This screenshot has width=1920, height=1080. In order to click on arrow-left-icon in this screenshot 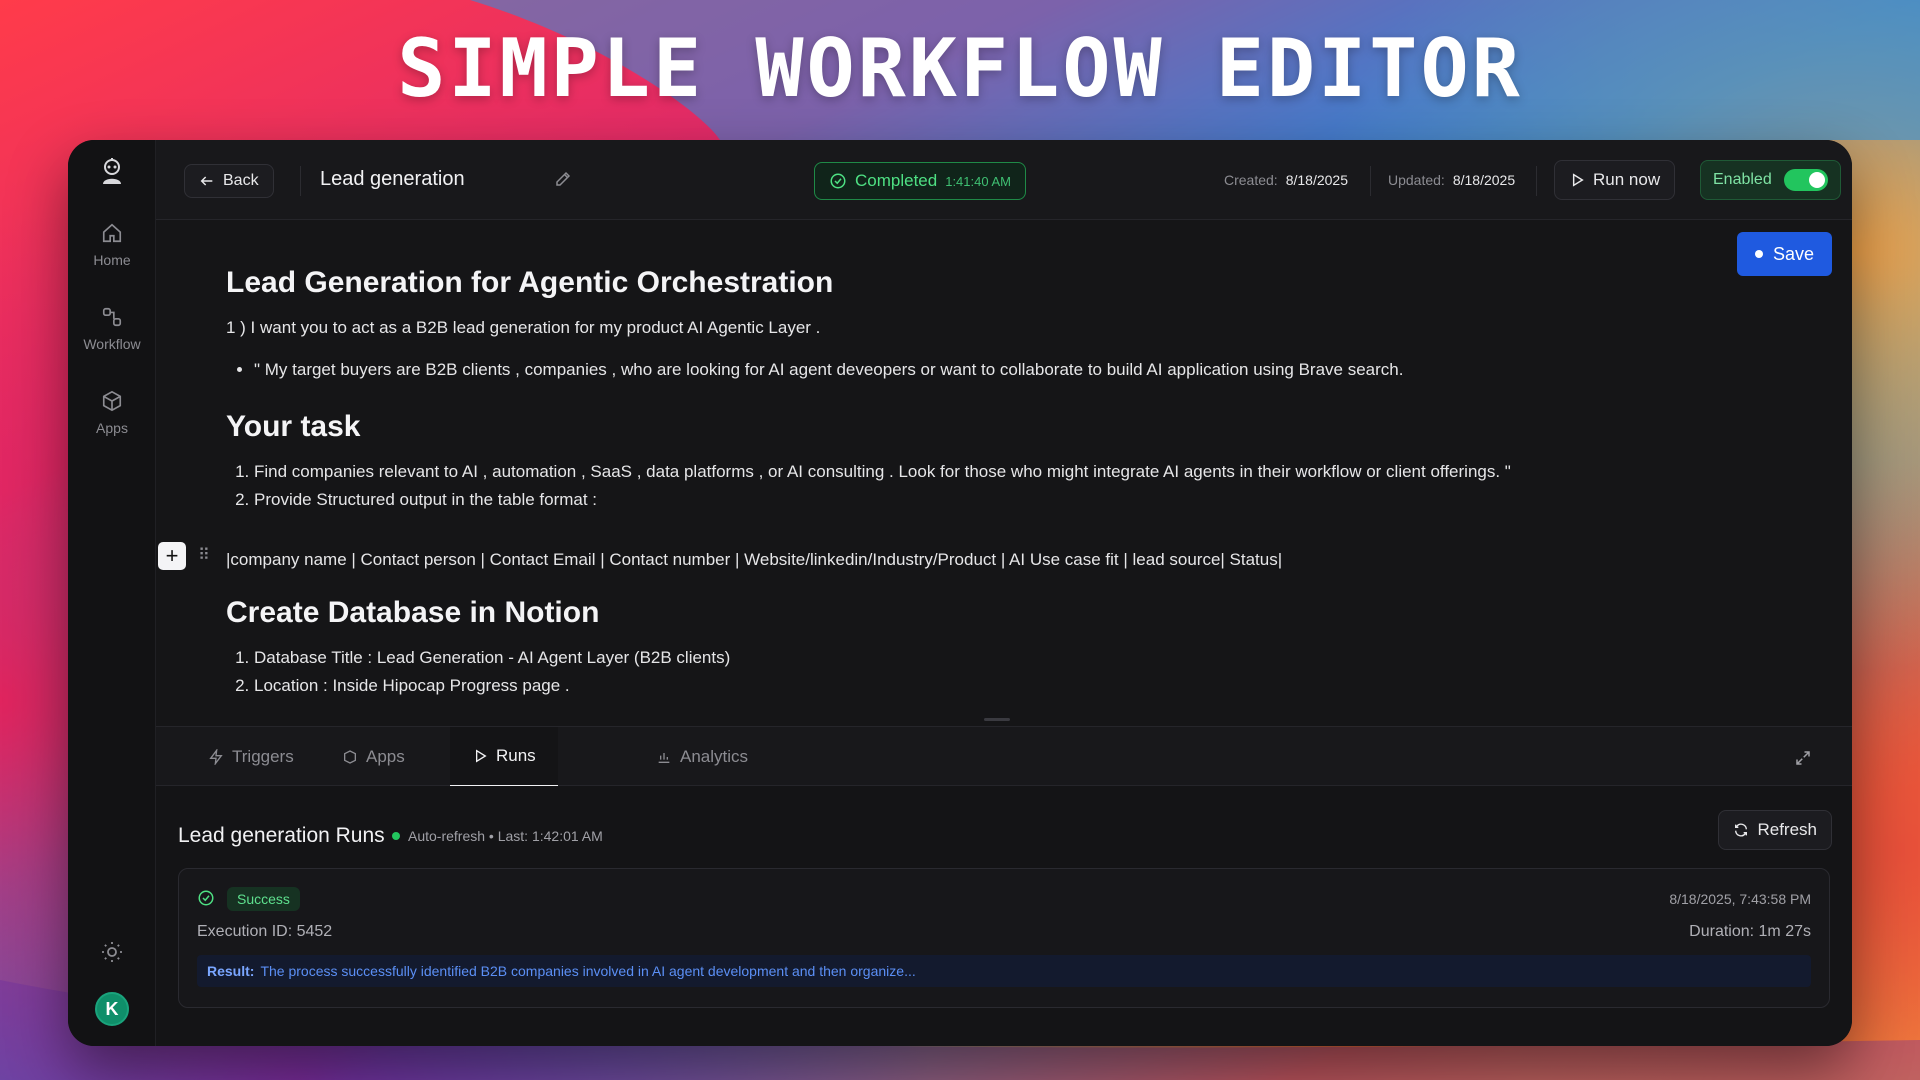, I will do `click(206, 181)`.